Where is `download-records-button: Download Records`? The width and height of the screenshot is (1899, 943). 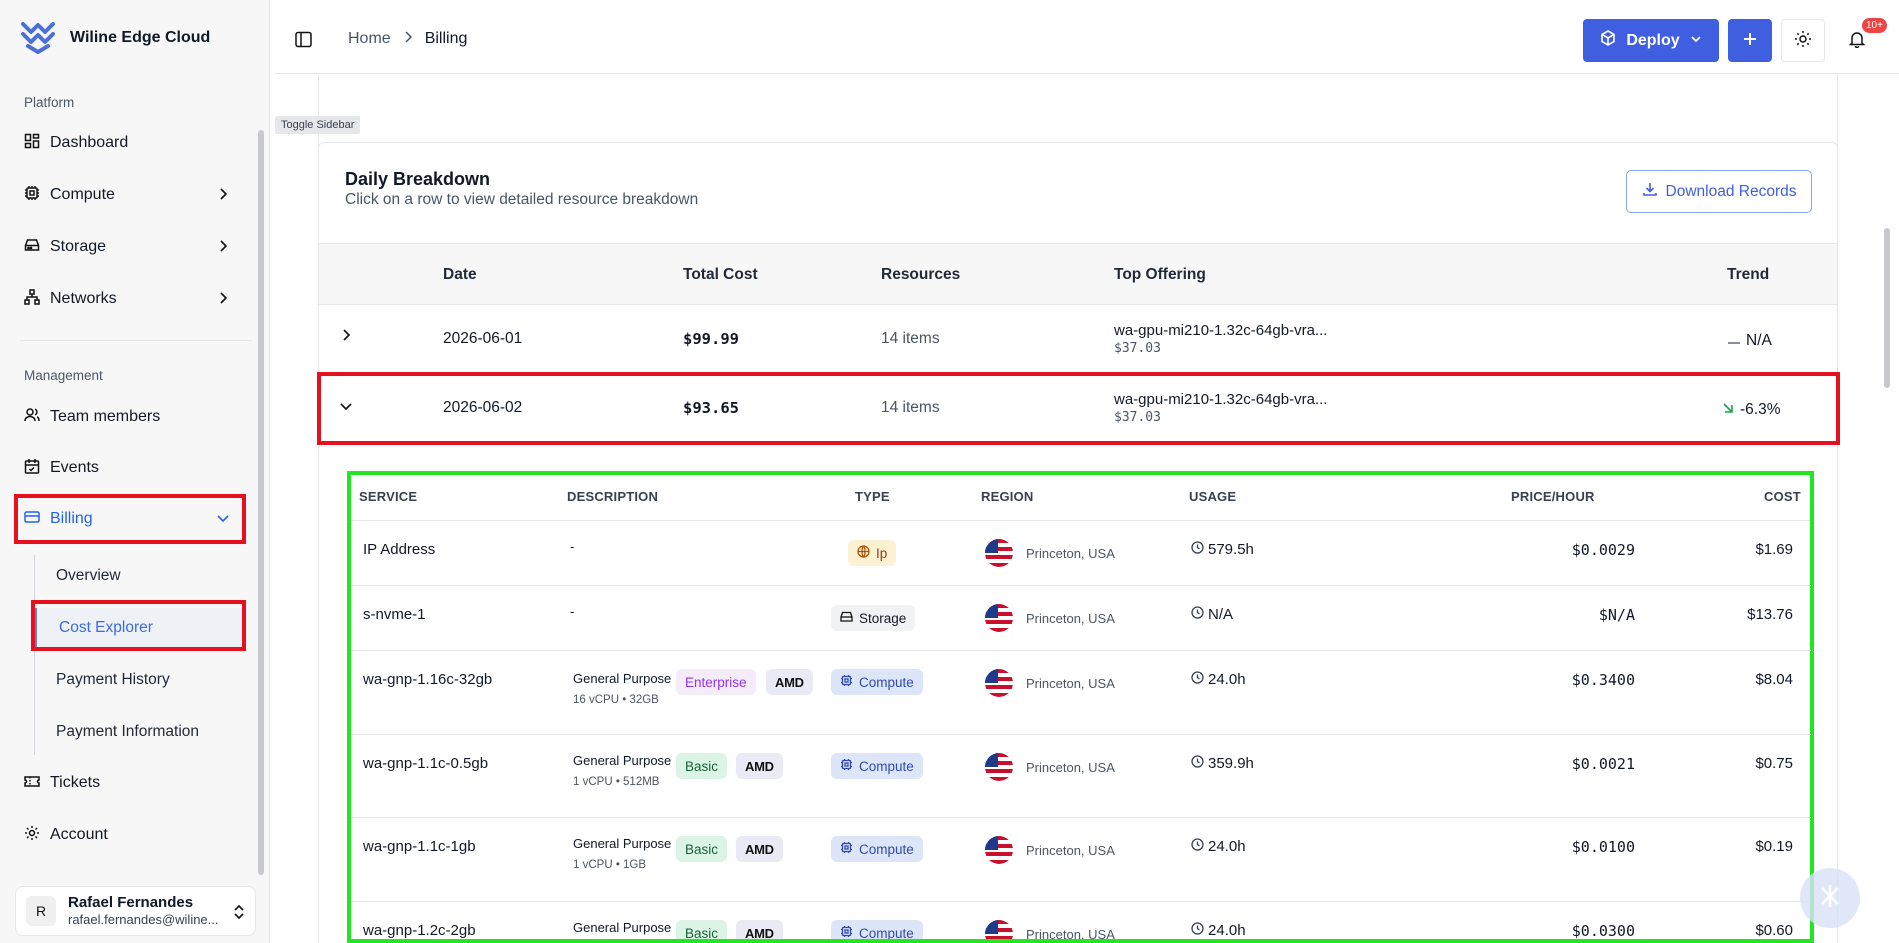 download-records-button: Download Records is located at coordinates (1719, 191).